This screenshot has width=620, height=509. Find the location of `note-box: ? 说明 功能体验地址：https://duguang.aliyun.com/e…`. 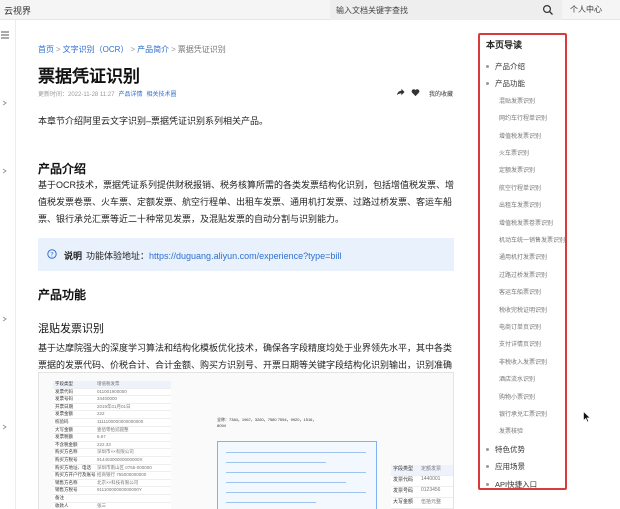

note-box: ? 说明 功能体验地址：https://duguang.aliyun.com/e… is located at coordinates (246, 254).